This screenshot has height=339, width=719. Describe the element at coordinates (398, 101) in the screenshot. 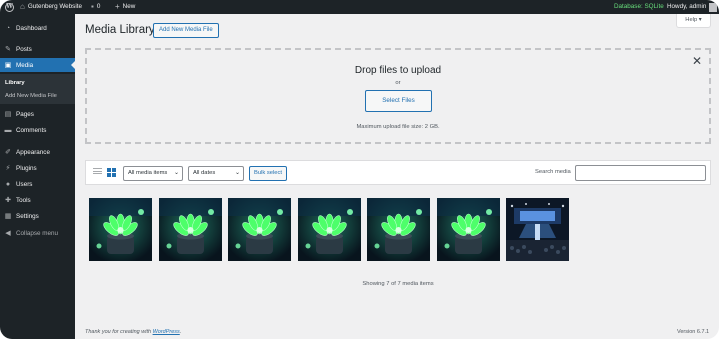

I see `select-files-button: Select Files` at that location.